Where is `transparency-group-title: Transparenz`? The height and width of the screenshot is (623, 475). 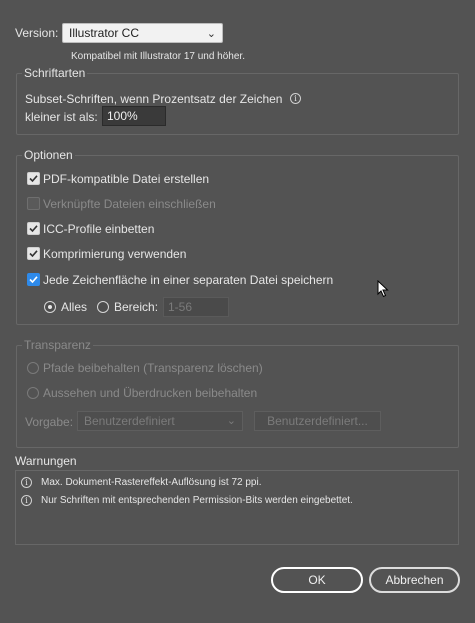 transparency-group-title: Transparenz is located at coordinates (57, 345).